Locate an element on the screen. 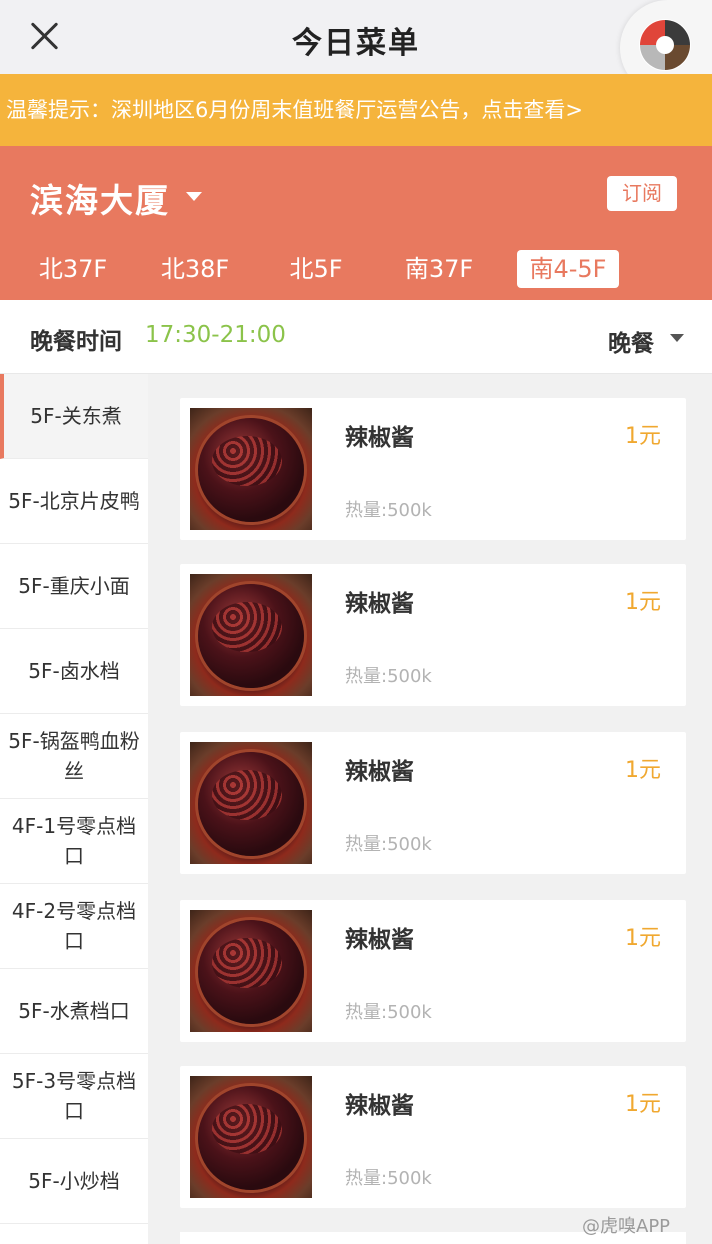 This screenshot has width=712, height=1244. top-bar: 今日菜单 is located at coordinates (356, 48).